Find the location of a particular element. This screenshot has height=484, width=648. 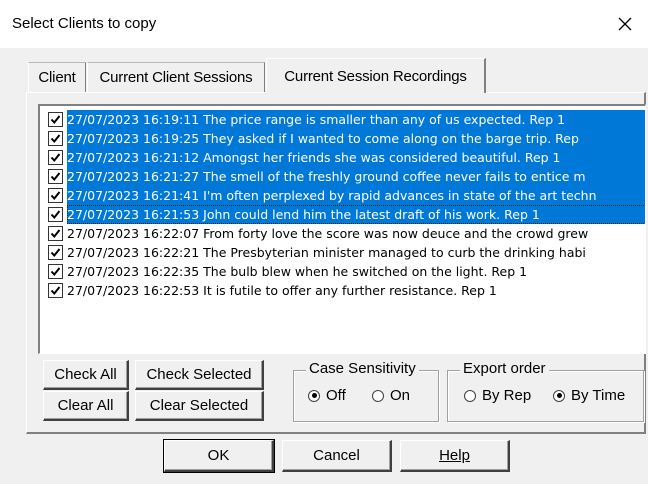

title-bar: Select Clients to copy is located at coordinates (324, 24).